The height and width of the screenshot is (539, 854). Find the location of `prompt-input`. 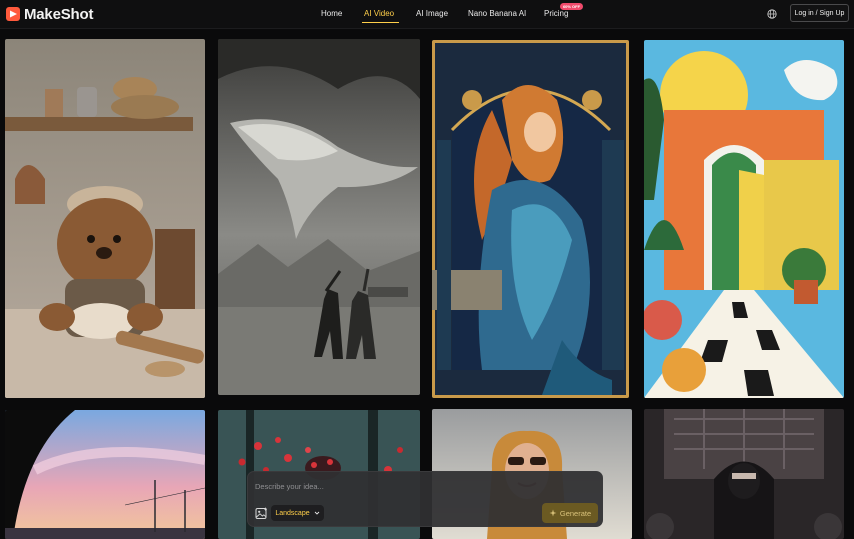

prompt-input is located at coordinates (425, 486).